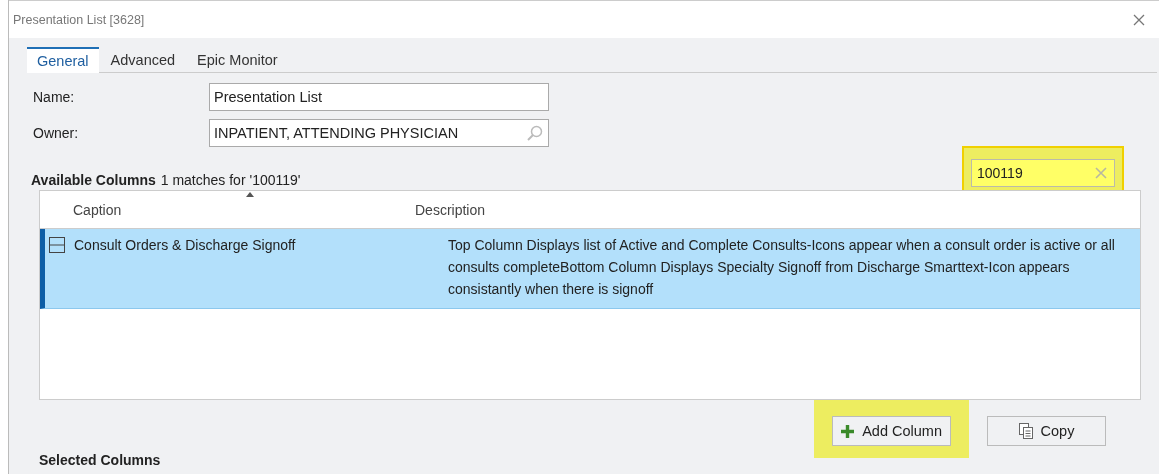 The width and height of the screenshot is (1159, 474). Describe the element at coordinates (237, 59) in the screenshot. I see `tab: Epic Monitor` at that location.